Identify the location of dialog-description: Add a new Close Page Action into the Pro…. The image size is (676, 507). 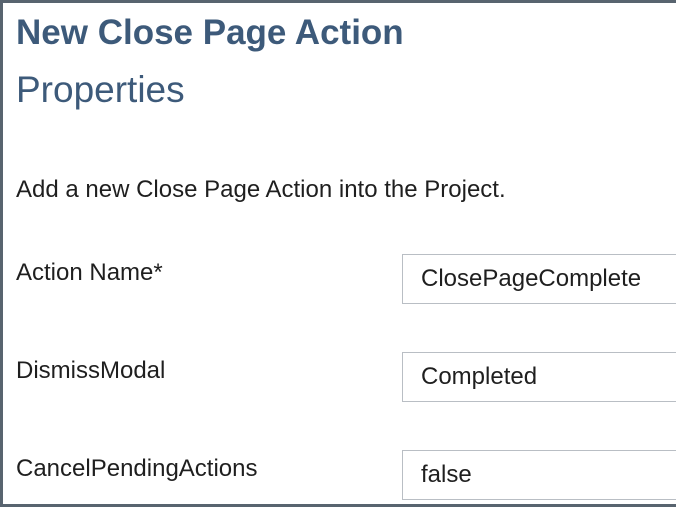
(261, 189).